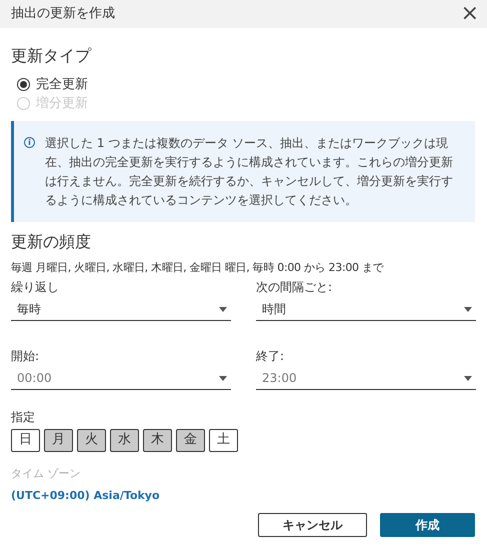  Describe the element at coordinates (35, 286) in the screenshot. I see `field-label: 繰り返し` at that location.